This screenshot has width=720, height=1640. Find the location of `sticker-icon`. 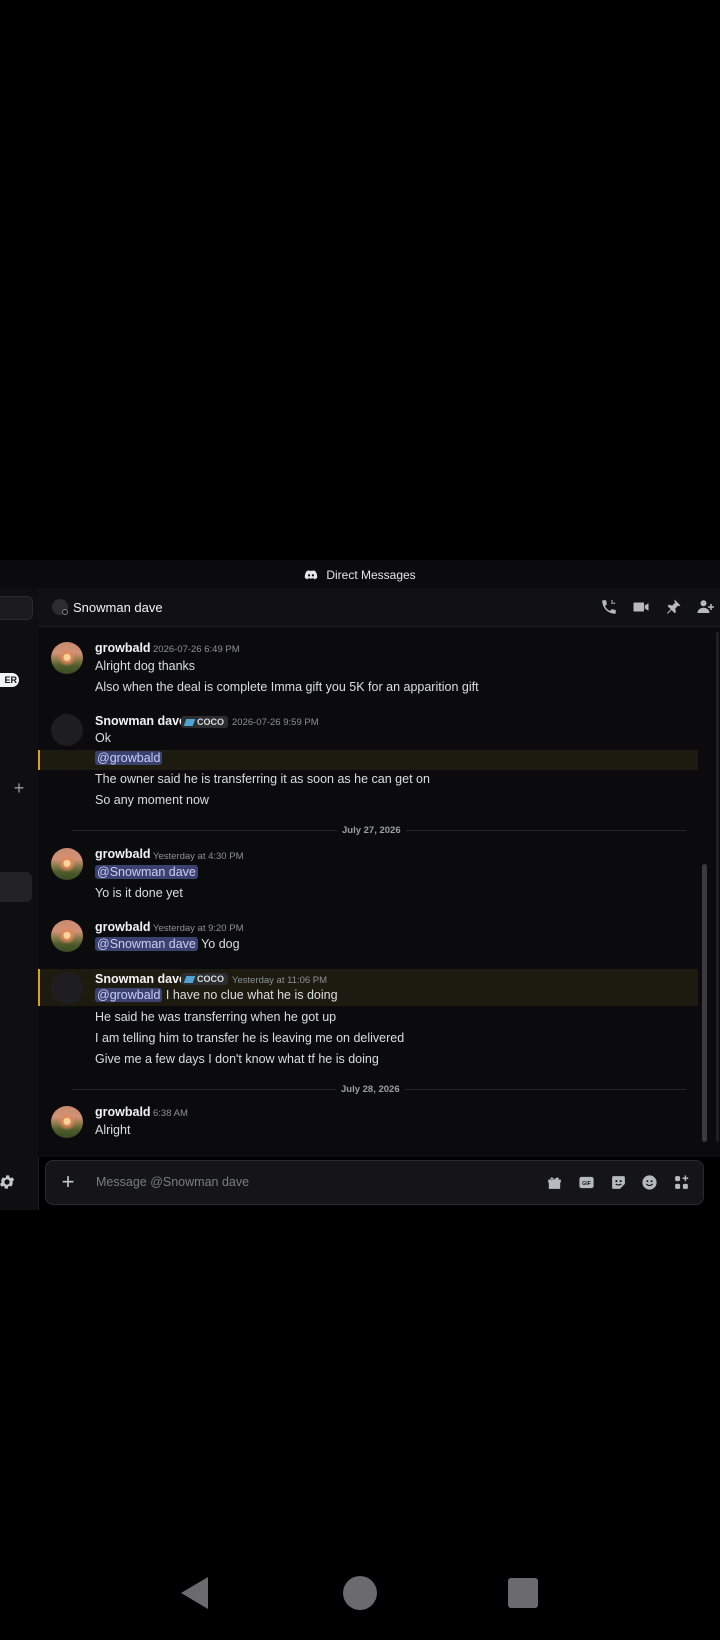

sticker-icon is located at coordinates (618, 1182).